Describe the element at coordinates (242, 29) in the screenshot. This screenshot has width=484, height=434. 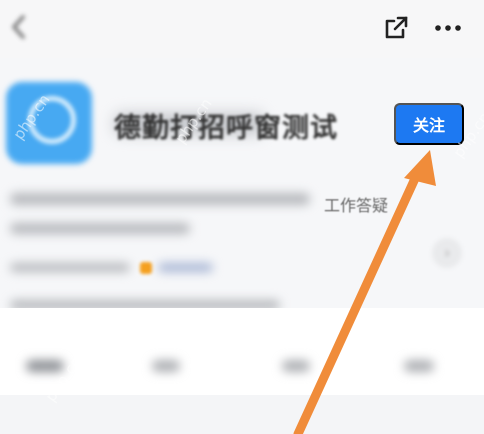
I see `top-navigation-bar` at that location.